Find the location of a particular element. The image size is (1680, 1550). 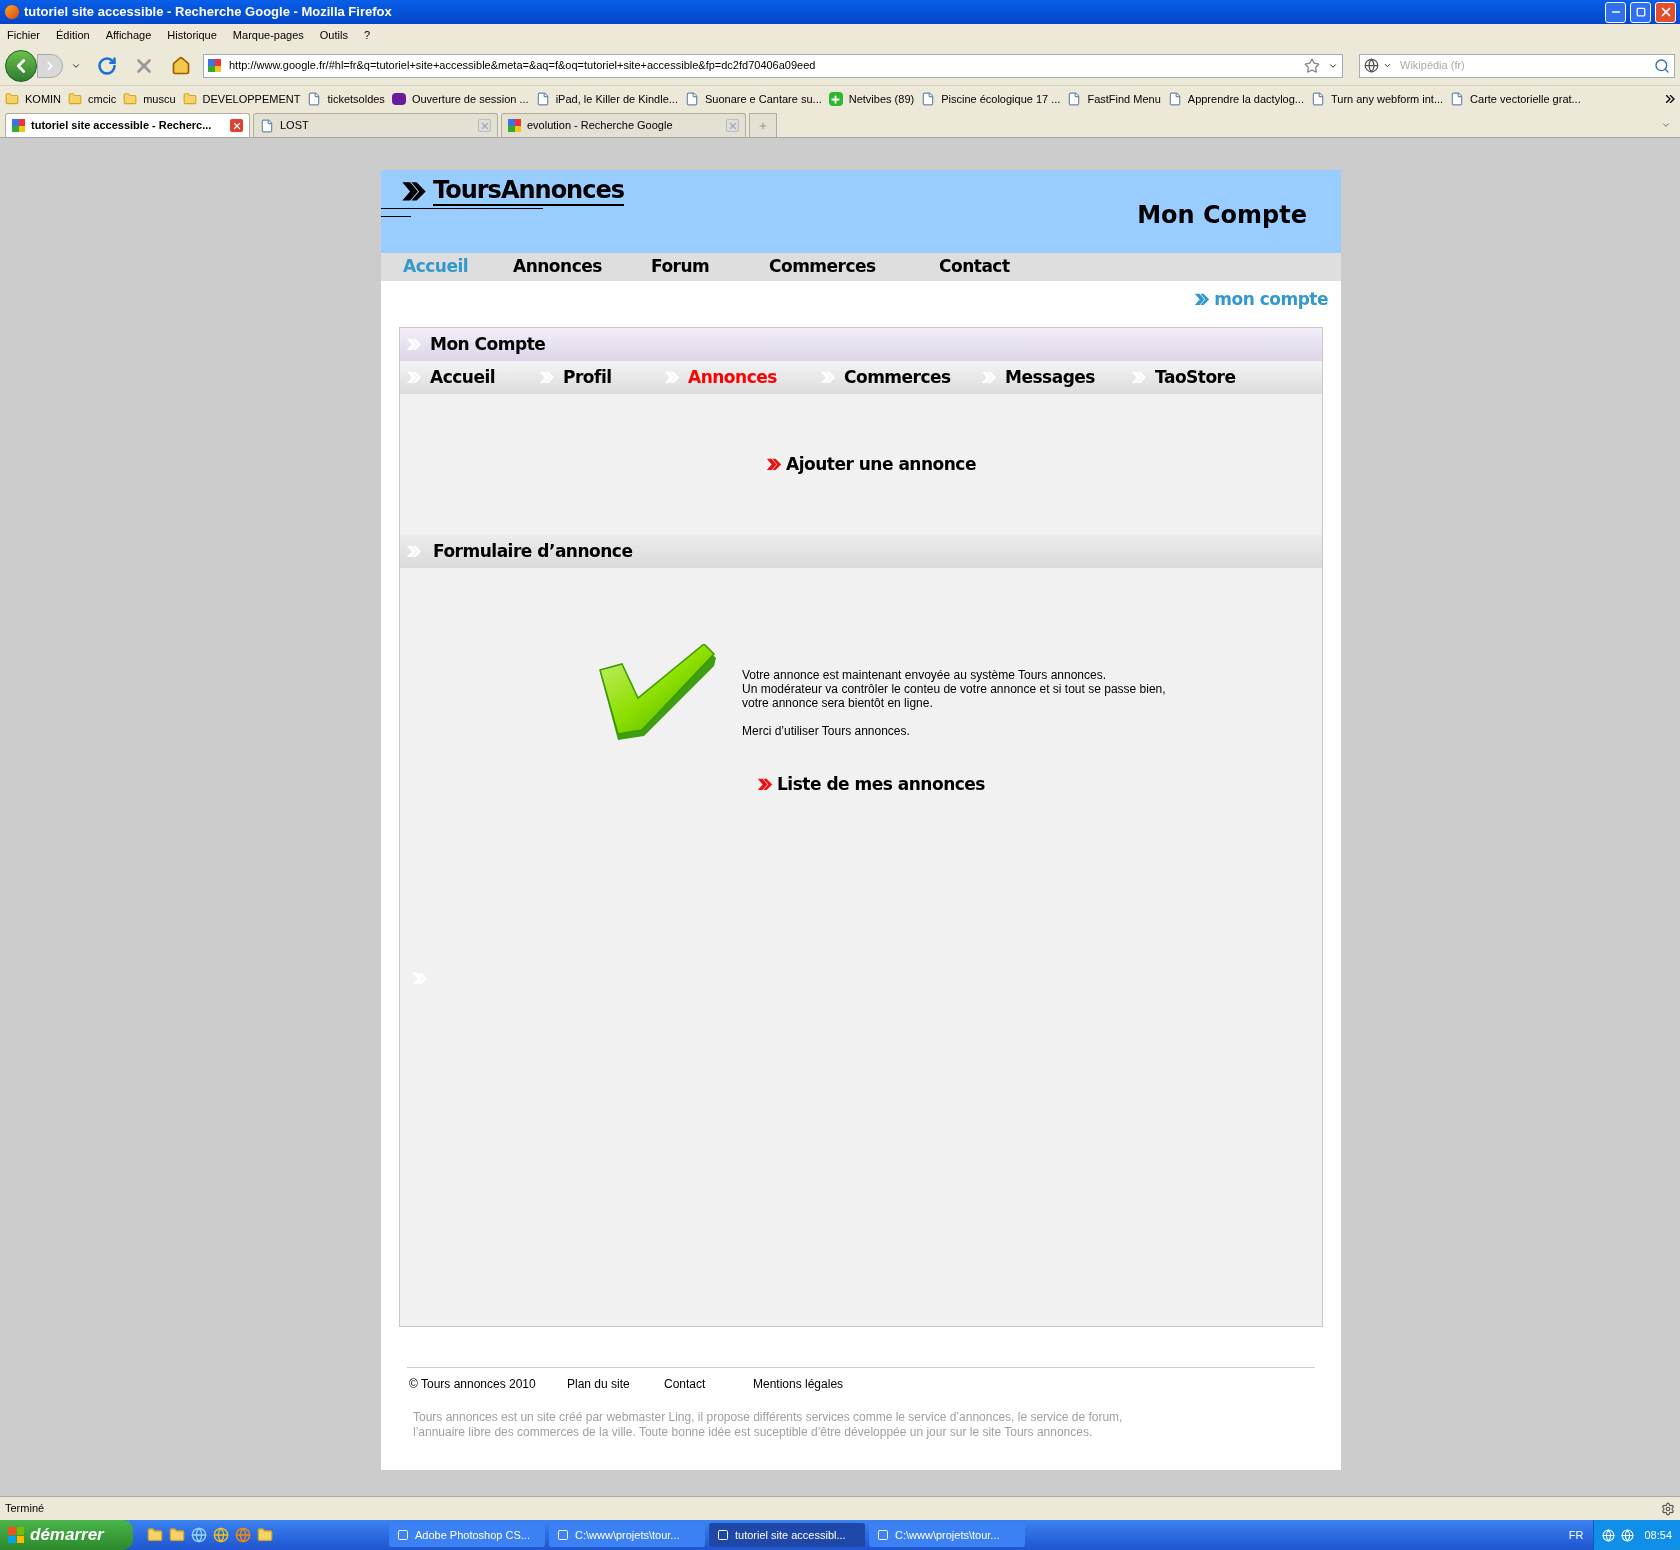

tab-title: evolution - Recherche Google is located at coordinates (600, 126).